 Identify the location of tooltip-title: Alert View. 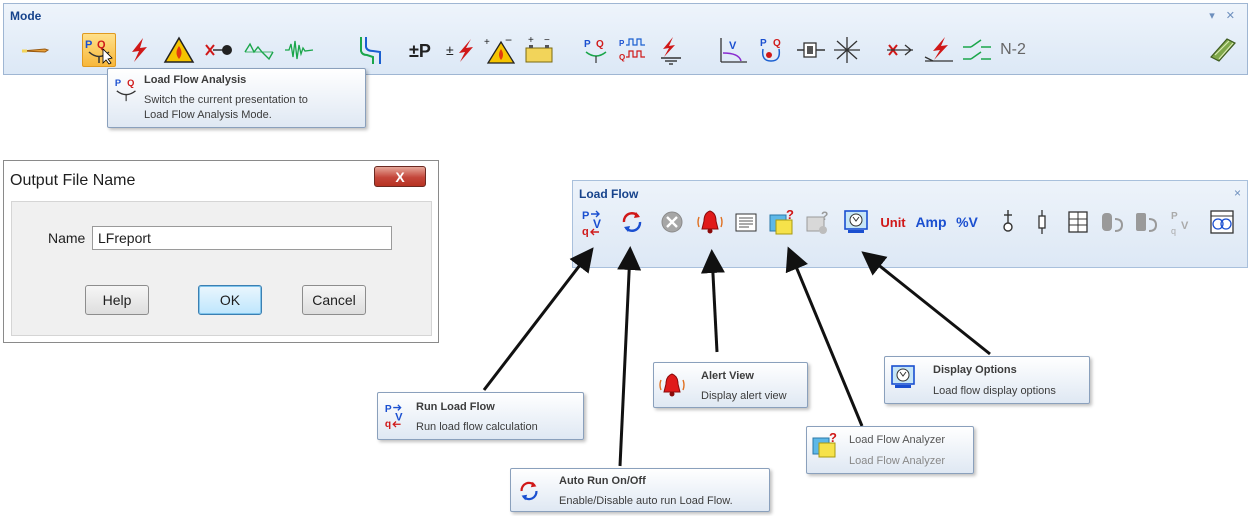
(727, 376).